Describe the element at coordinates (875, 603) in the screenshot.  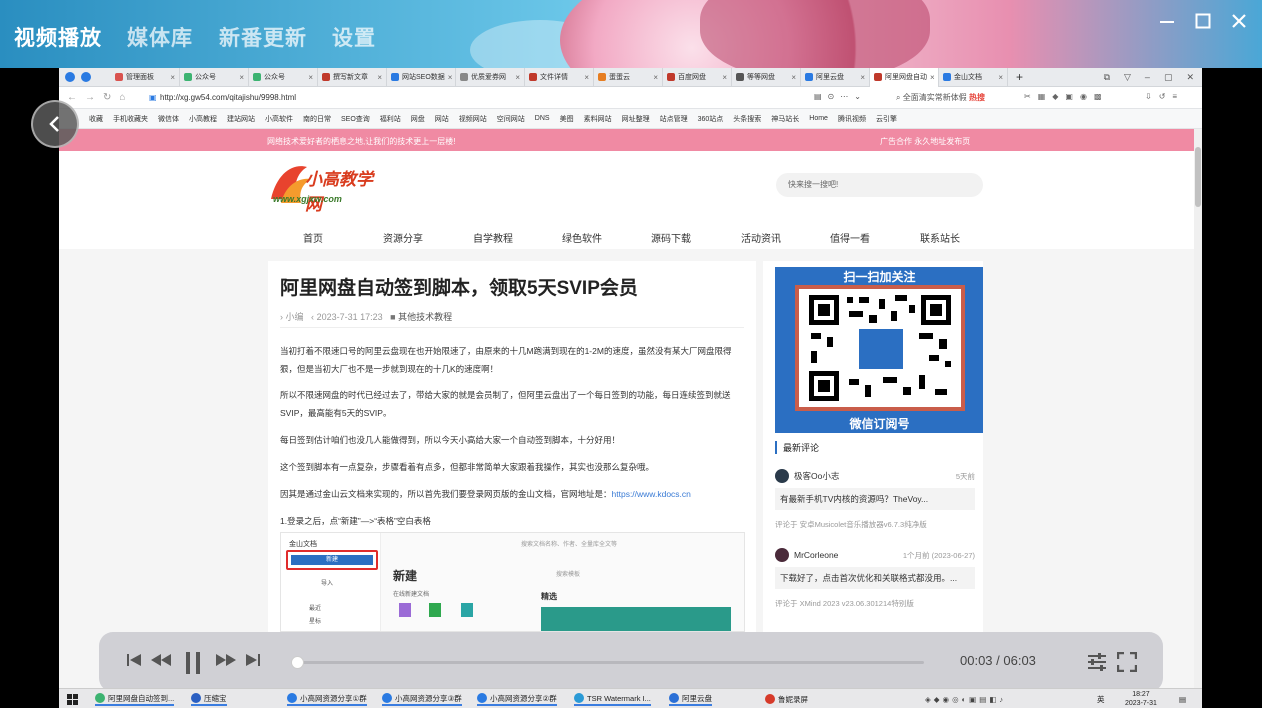
I see `comment-ref: 评论于 XMind 2023 v23.06.301214特别版` at that location.